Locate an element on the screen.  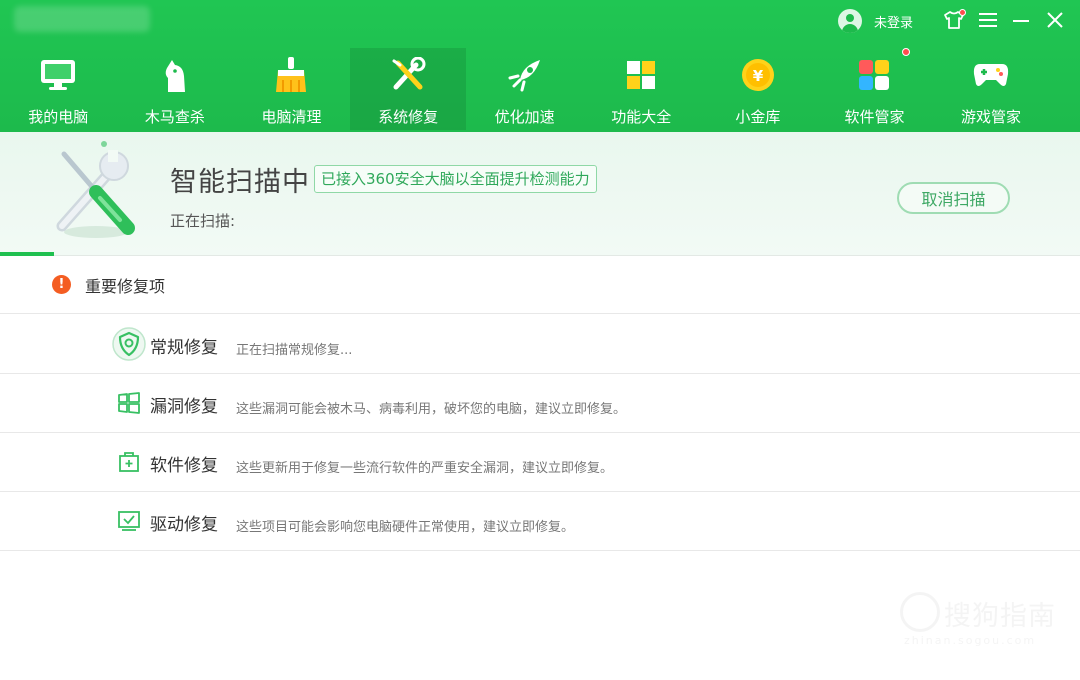
skin-notify-dot is located at coordinates (962, 12).